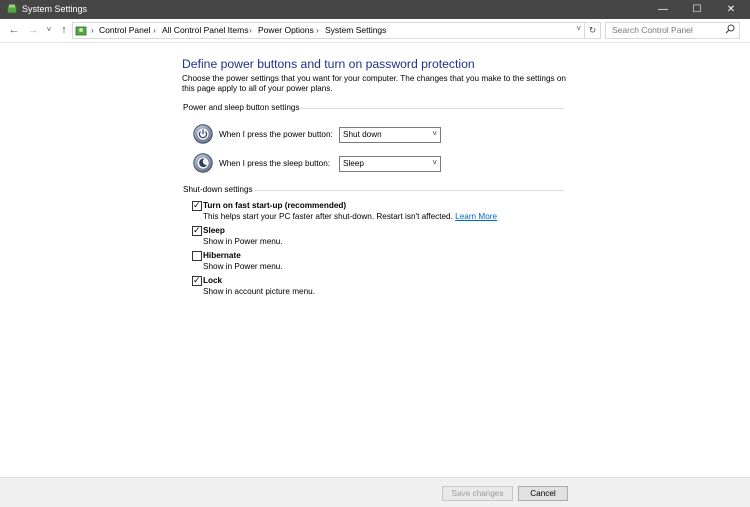 The height and width of the screenshot is (507, 750). Describe the element at coordinates (355, 30) in the screenshot. I see `breadcrumb-item-system-settings: System Settings` at that location.